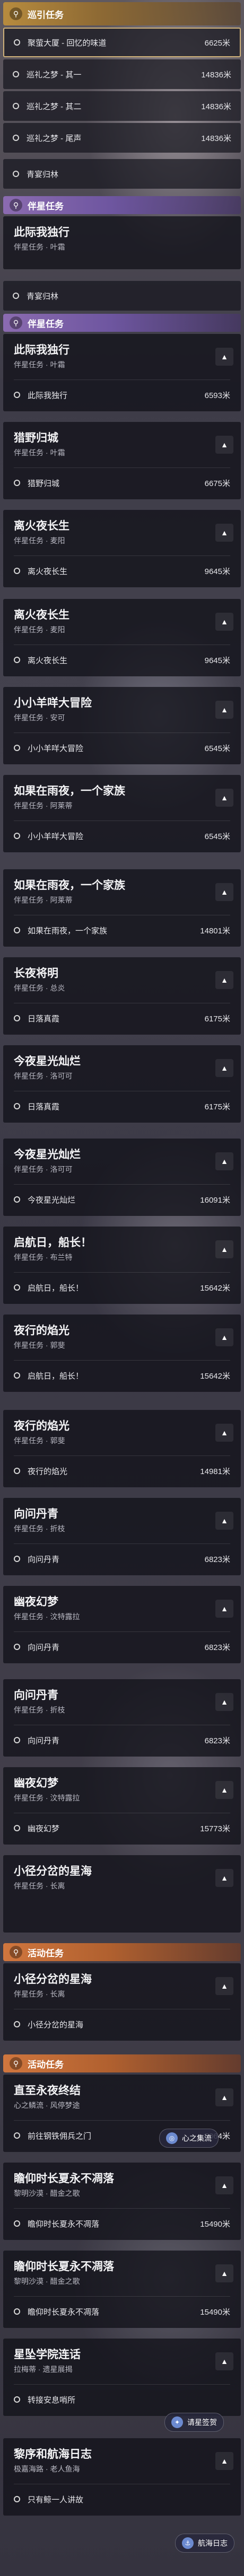 The width and height of the screenshot is (244, 2576). What do you see at coordinates (122, 1353) in the screenshot?
I see `quest-card-expanded: 夜行的焰光 伴星任务 · 郭斐 ▲ 启航日，船长！ 15642米` at bounding box center [122, 1353].